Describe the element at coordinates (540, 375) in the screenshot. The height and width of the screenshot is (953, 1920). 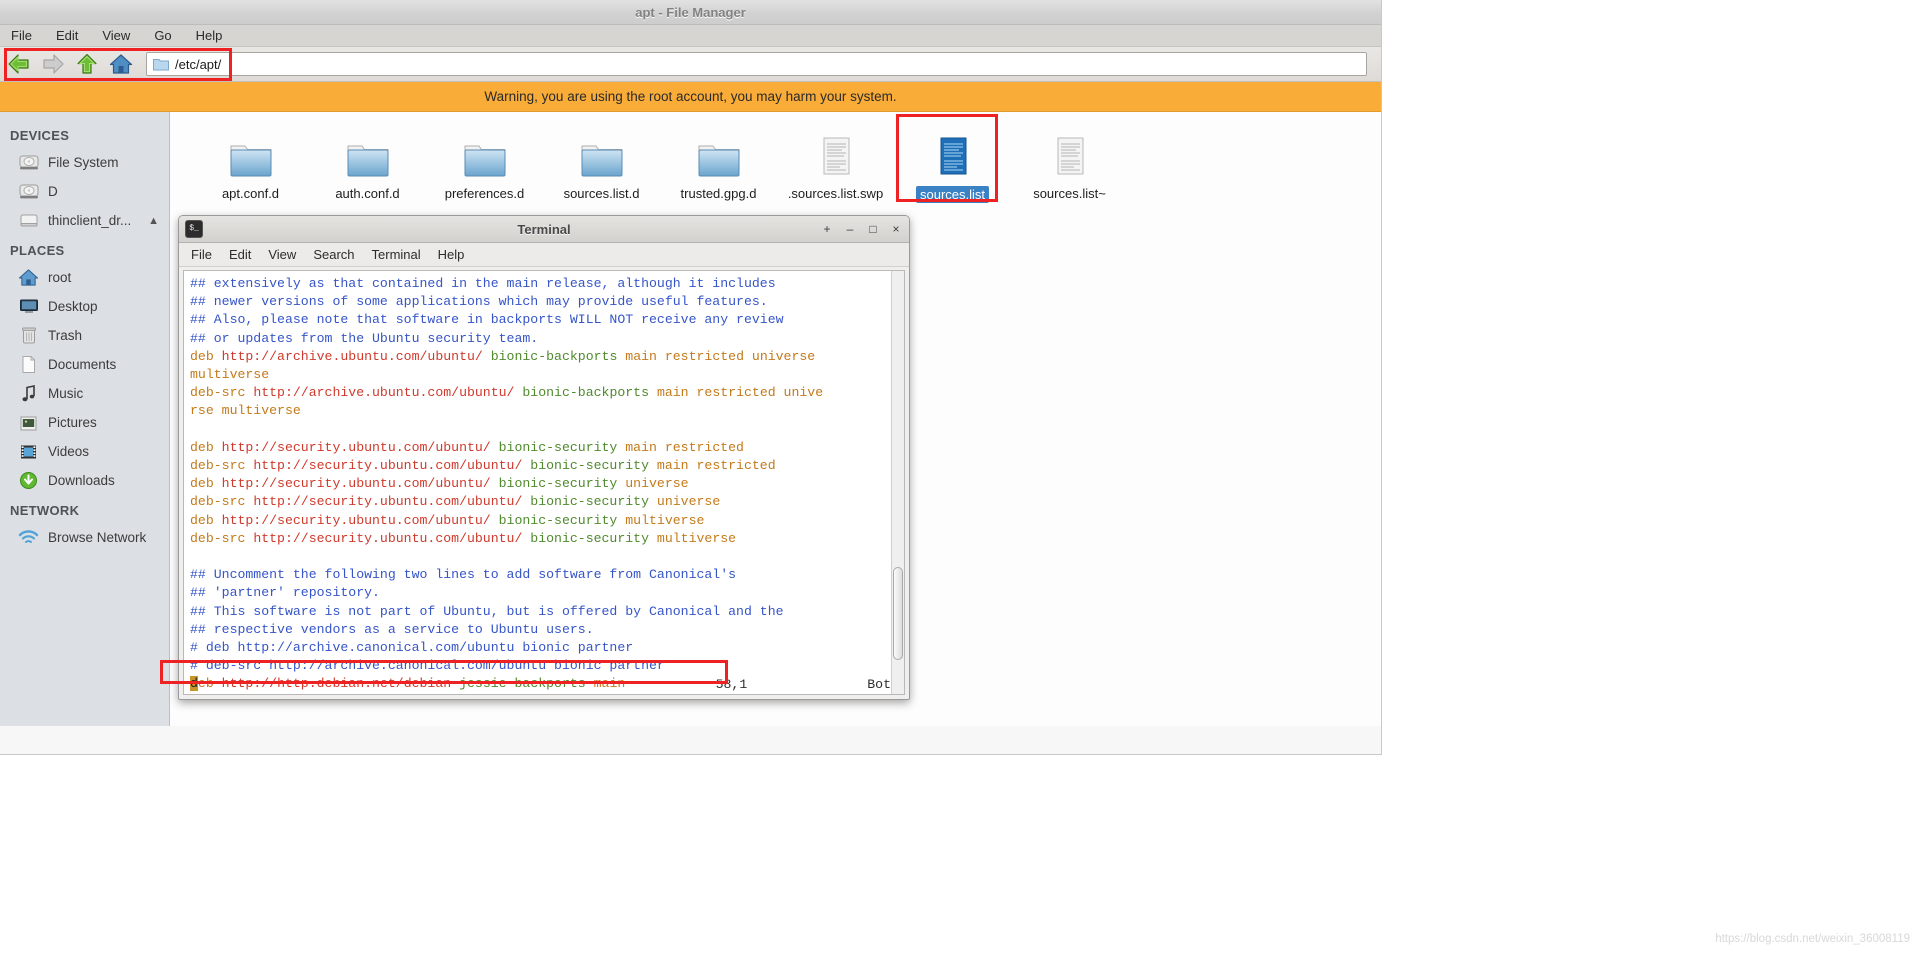
I see `terminal-line: multiverse` at that location.